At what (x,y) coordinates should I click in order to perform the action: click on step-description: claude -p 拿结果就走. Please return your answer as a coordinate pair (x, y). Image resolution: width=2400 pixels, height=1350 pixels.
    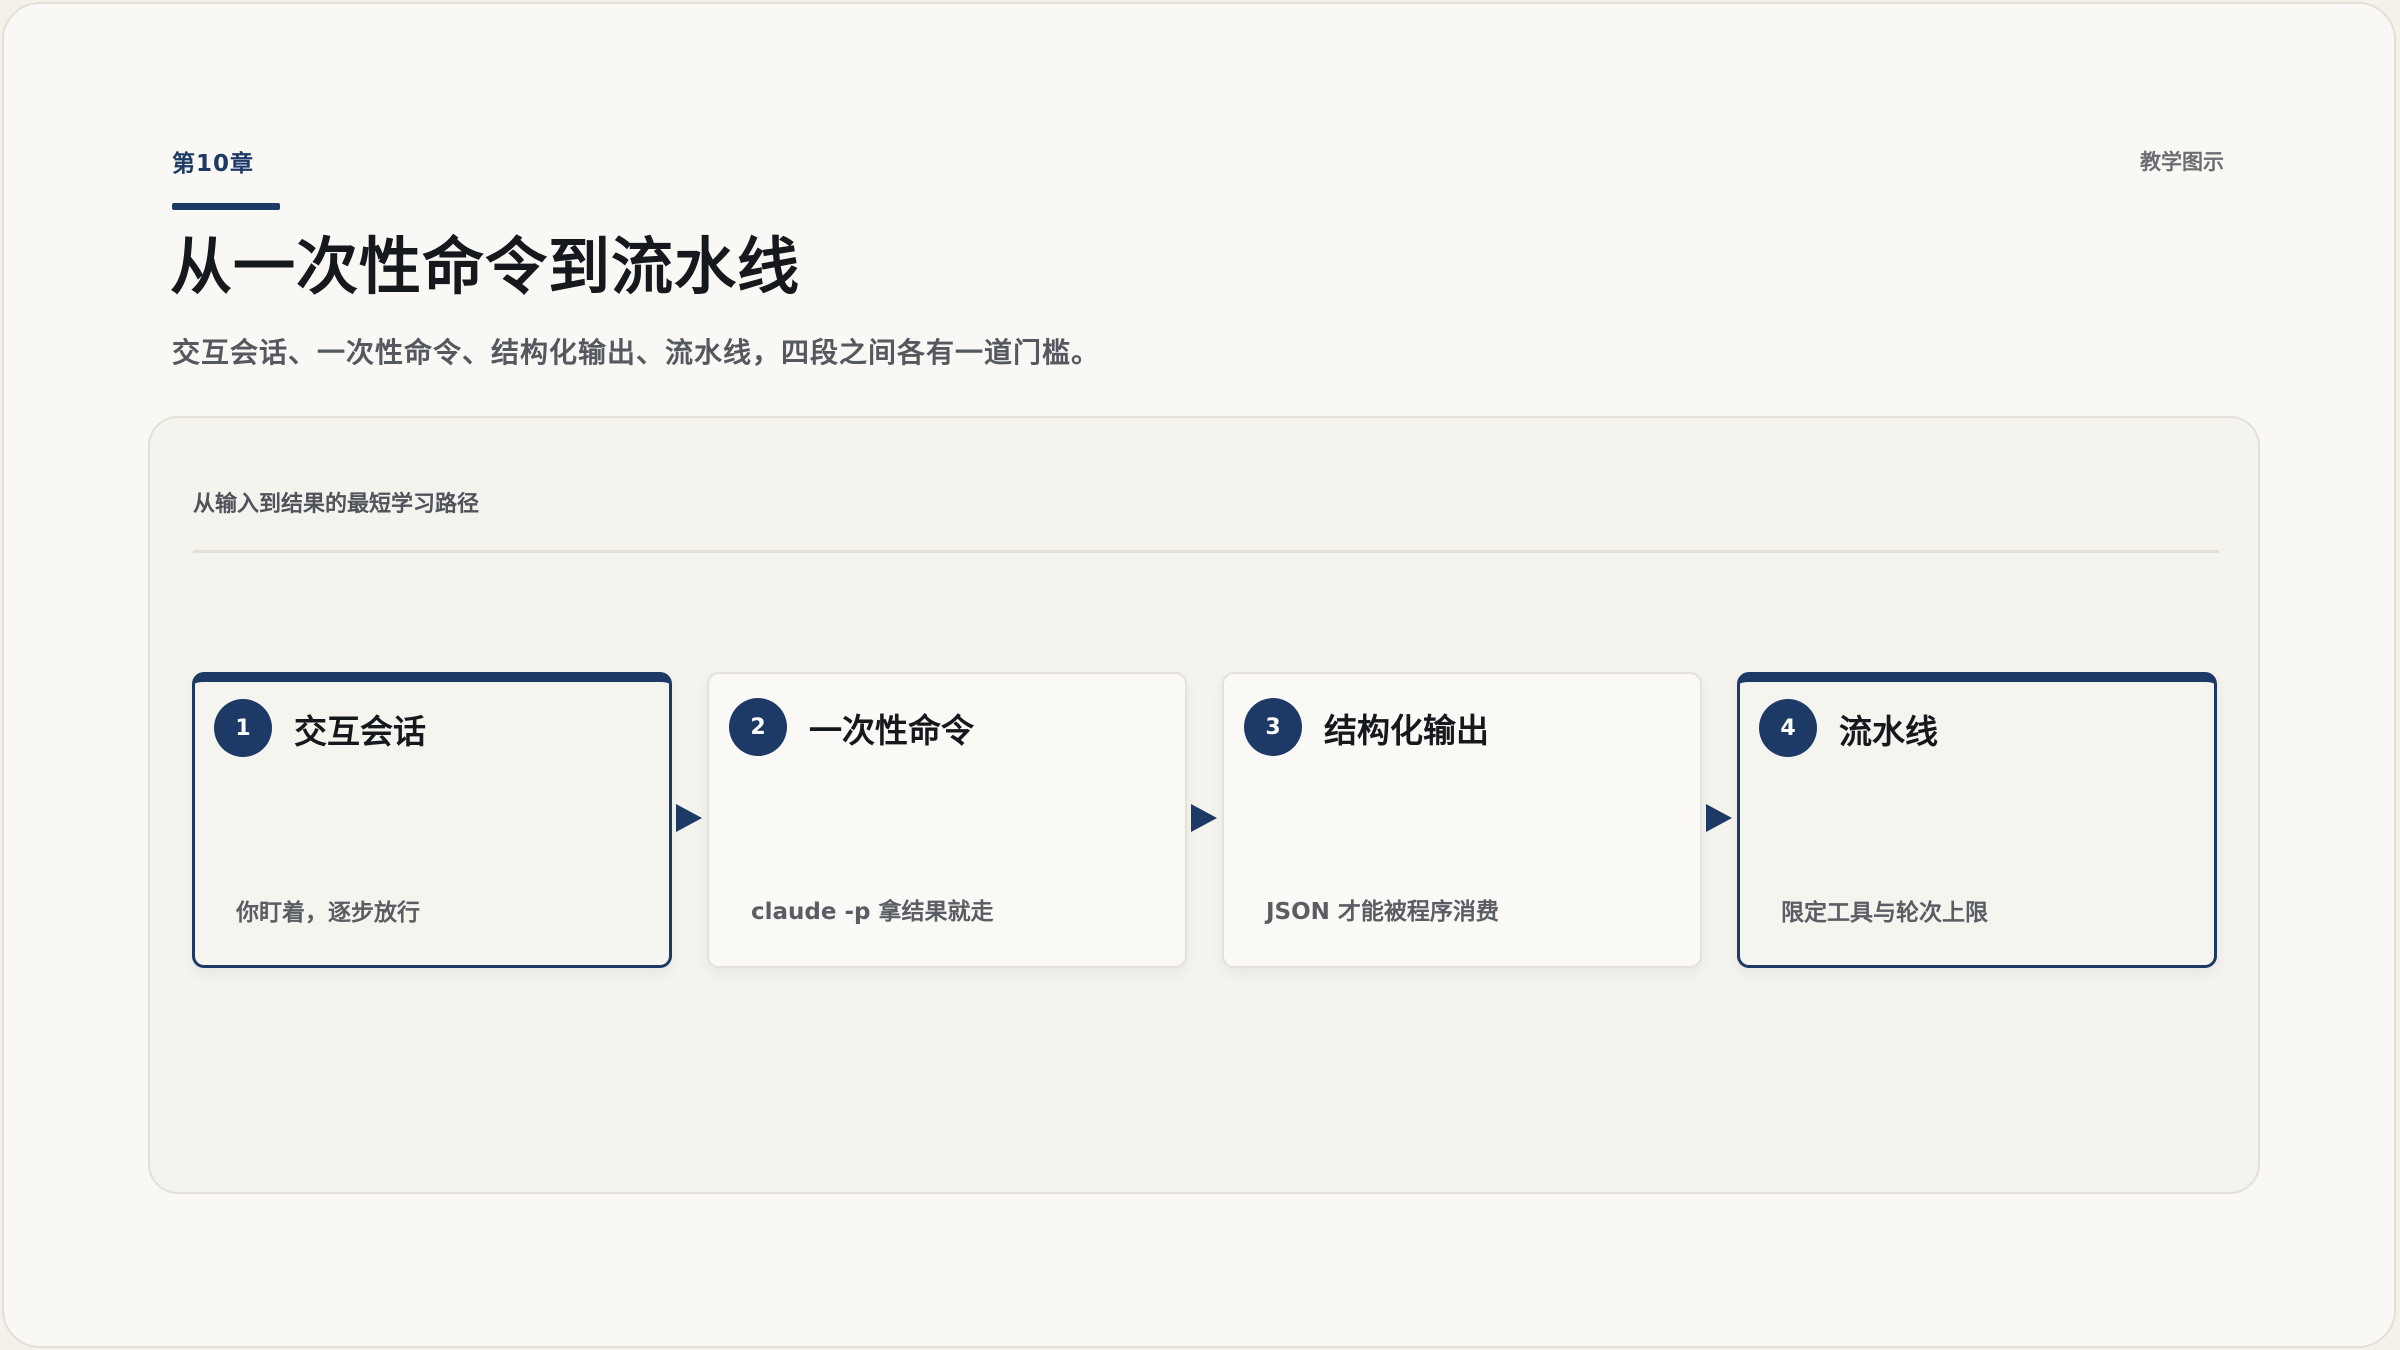
    Looking at the image, I should click on (872, 912).